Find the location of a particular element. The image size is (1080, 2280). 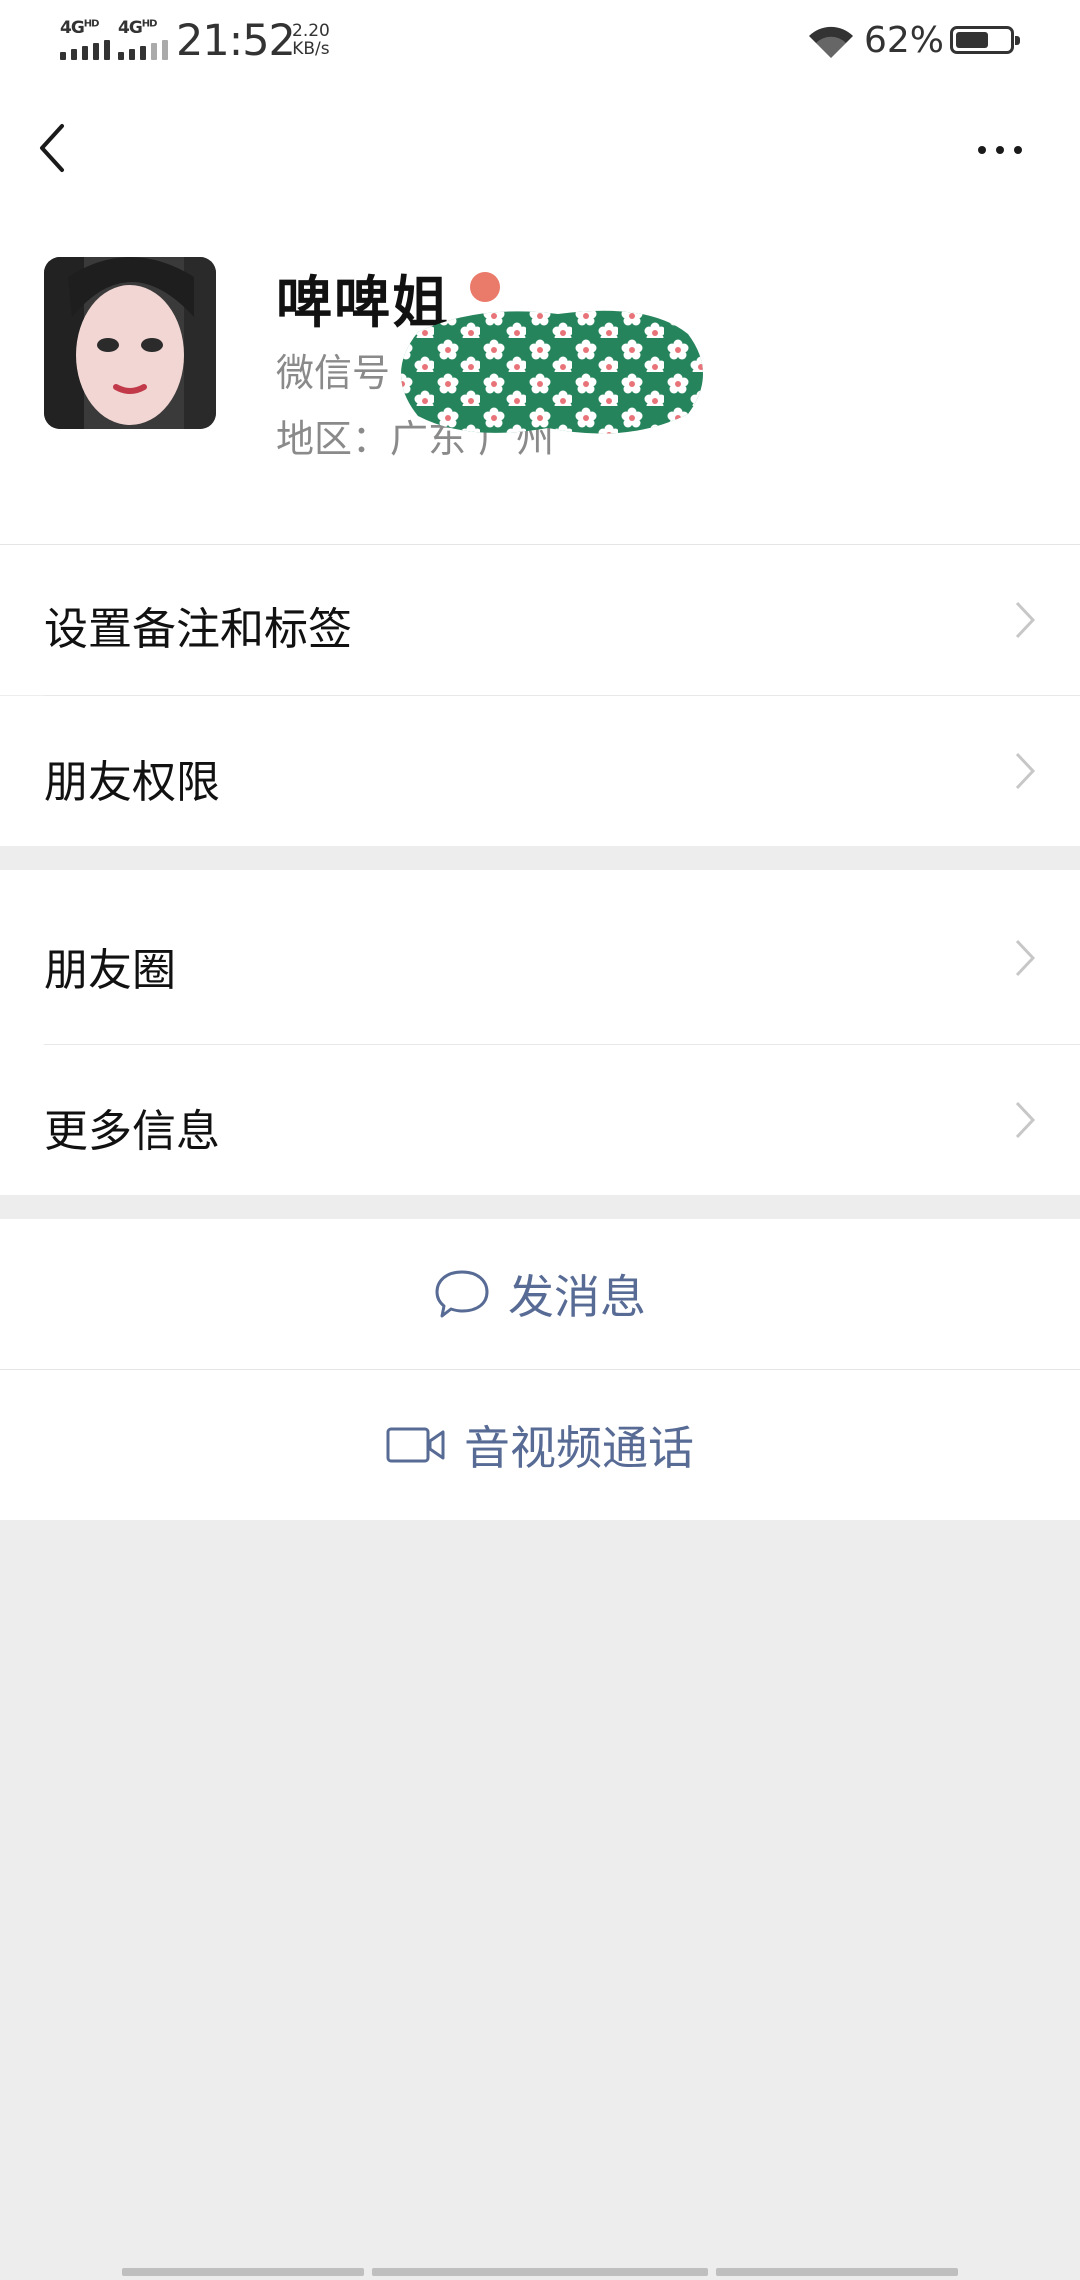

row-friend-permissions: 朋友权限 is located at coordinates (540, 771).